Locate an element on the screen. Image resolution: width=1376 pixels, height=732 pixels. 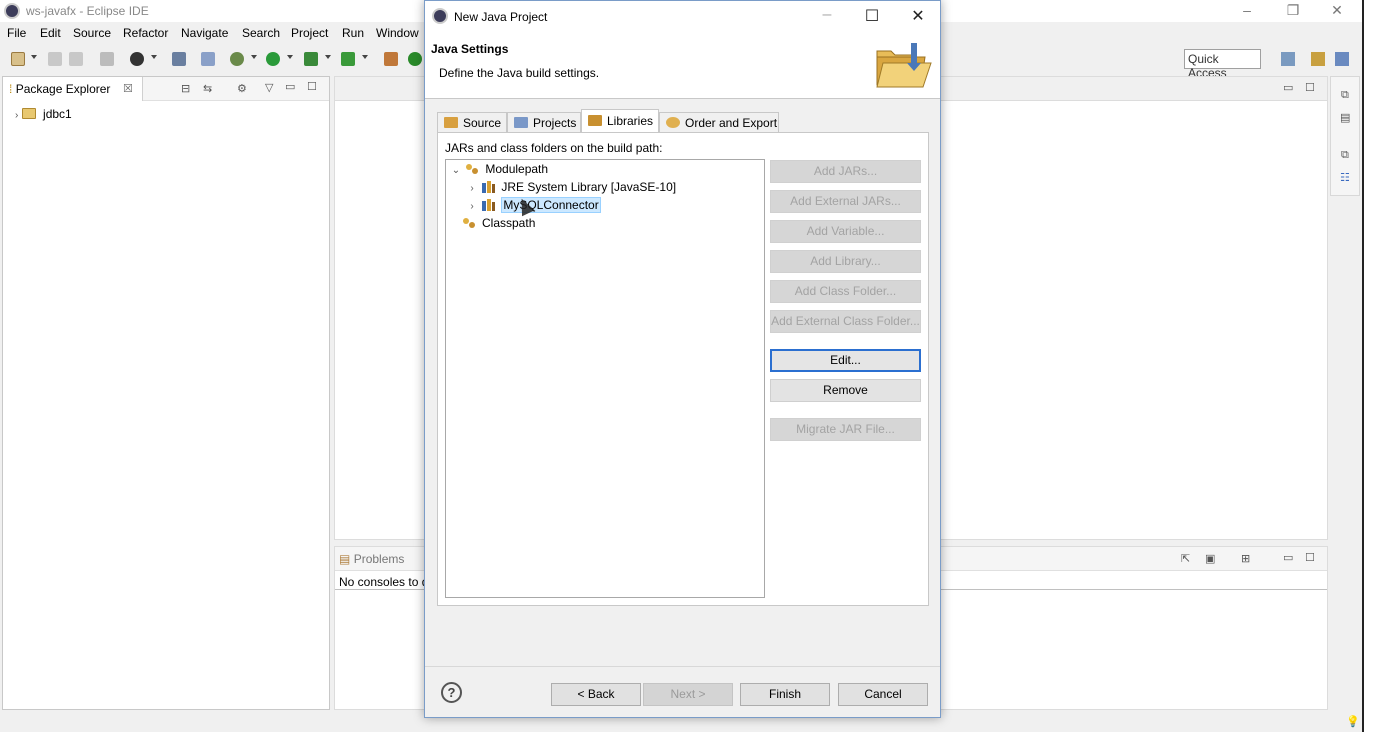
tab-libraries-label: Libraries is located at coordinates (630, 121).